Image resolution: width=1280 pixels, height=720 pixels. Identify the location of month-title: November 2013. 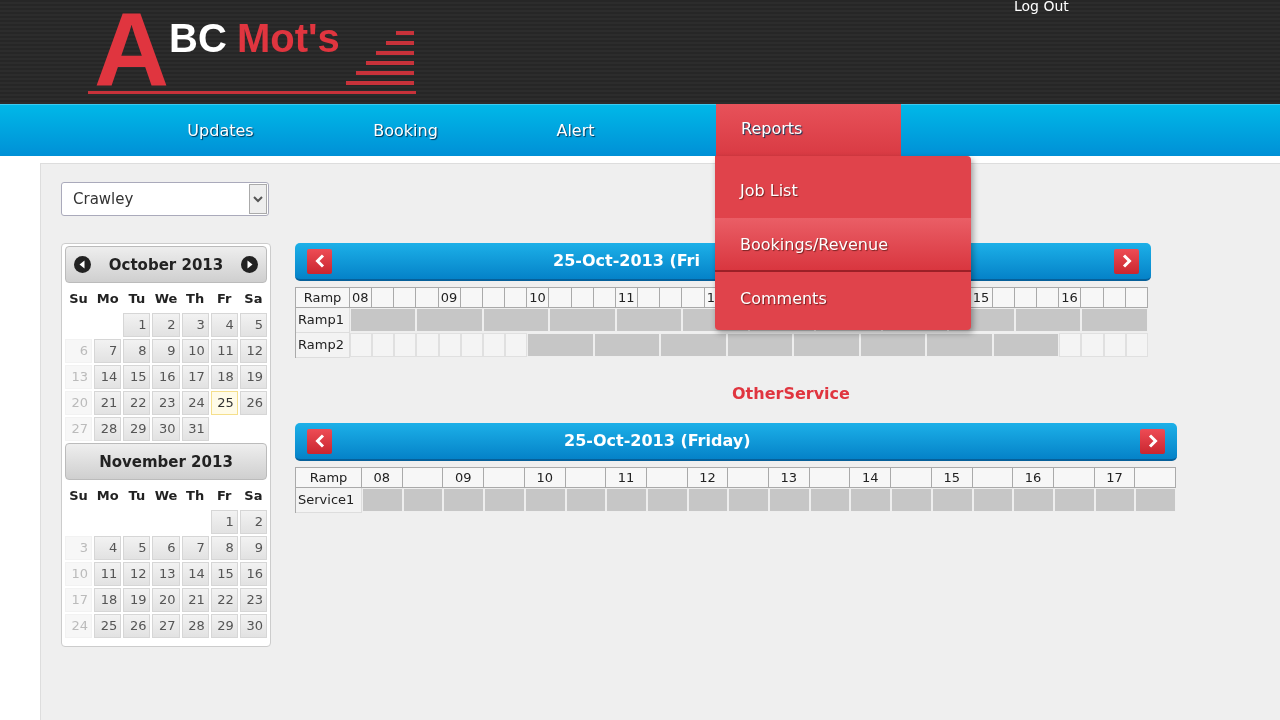
(166, 461).